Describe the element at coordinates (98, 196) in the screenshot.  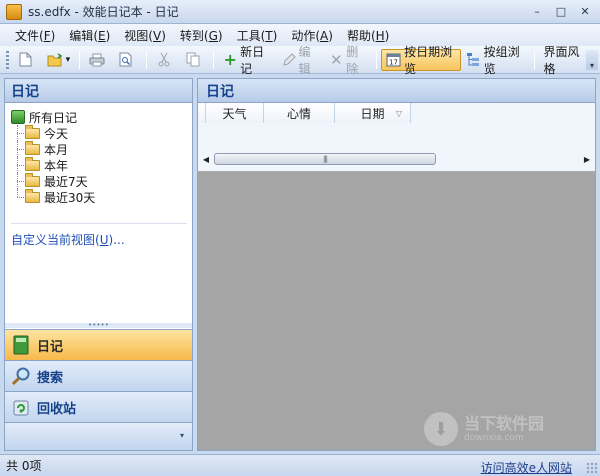
I see `tree-item-last-30-days: 最近30天` at that location.